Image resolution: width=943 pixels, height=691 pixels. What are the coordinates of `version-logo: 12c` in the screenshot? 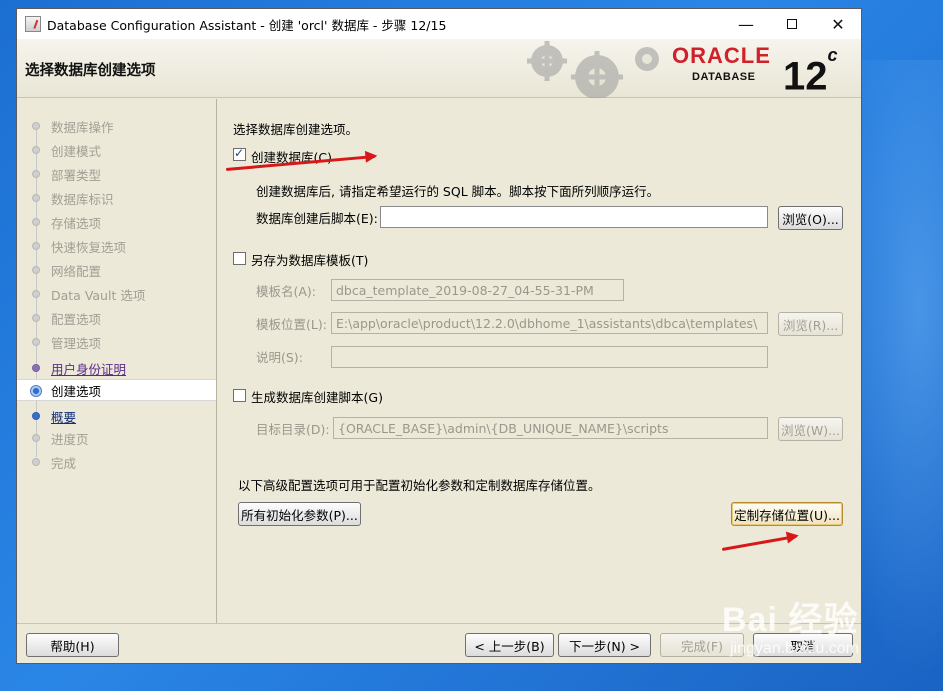 It's located at (810, 72).